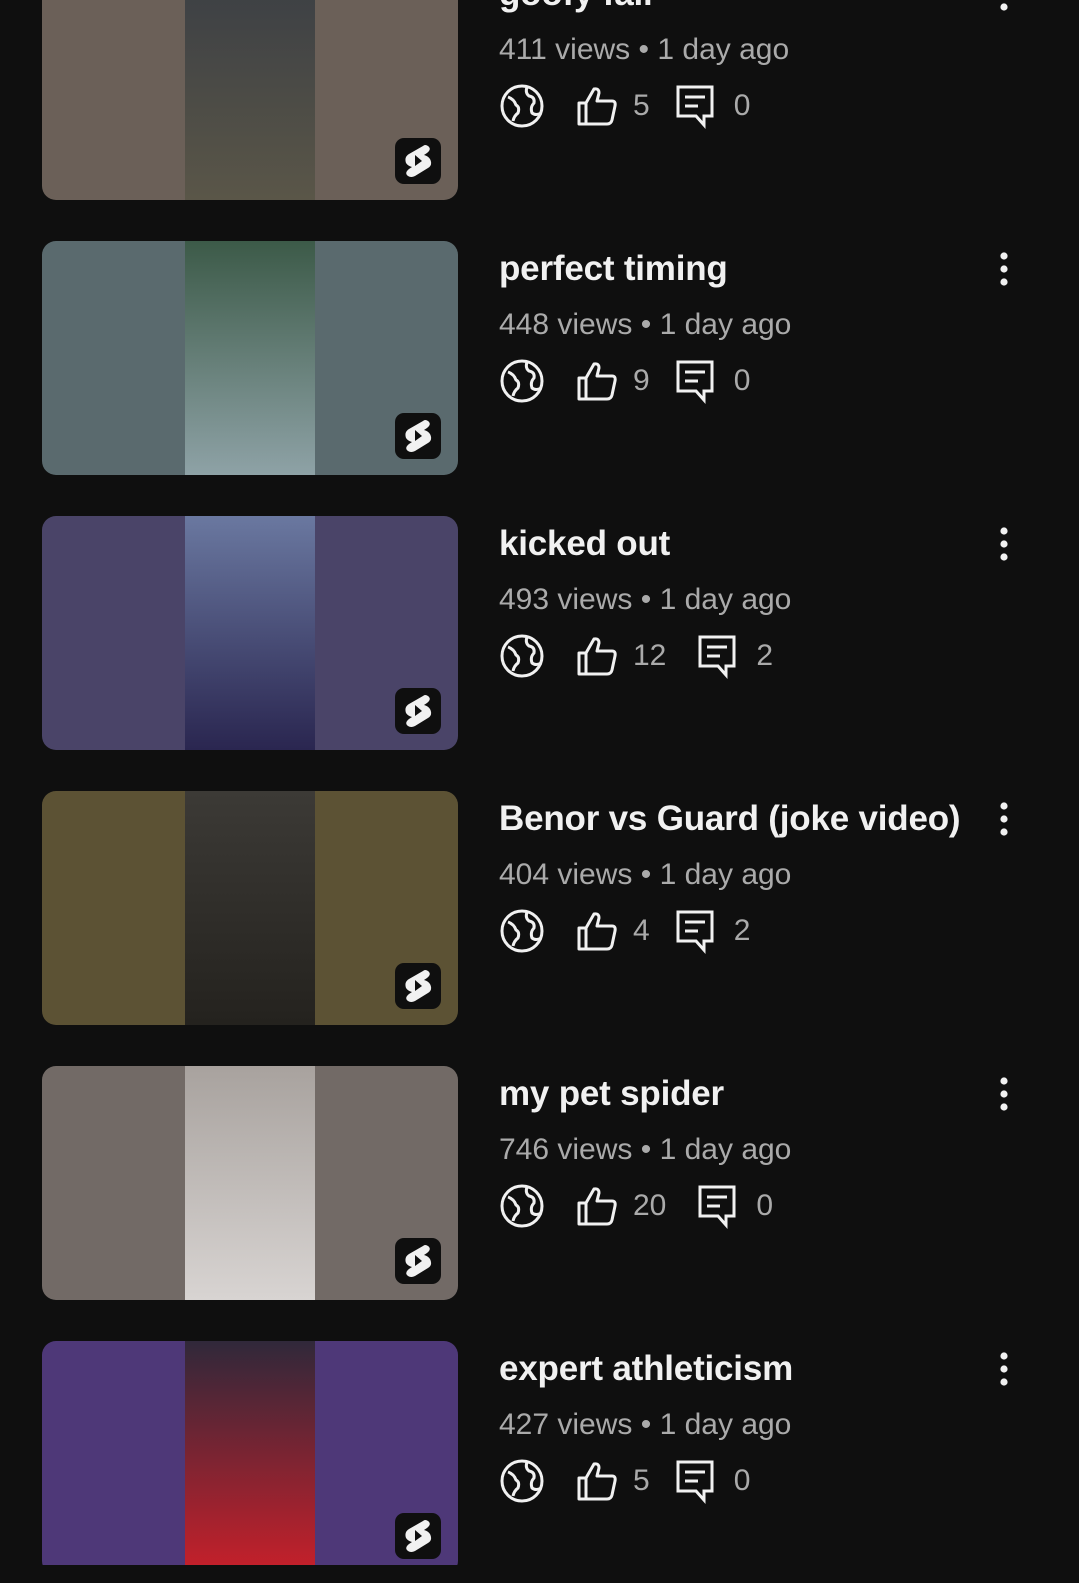  What do you see at coordinates (539, 1574) in the screenshot?
I see `bottom-edge` at bounding box center [539, 1574].